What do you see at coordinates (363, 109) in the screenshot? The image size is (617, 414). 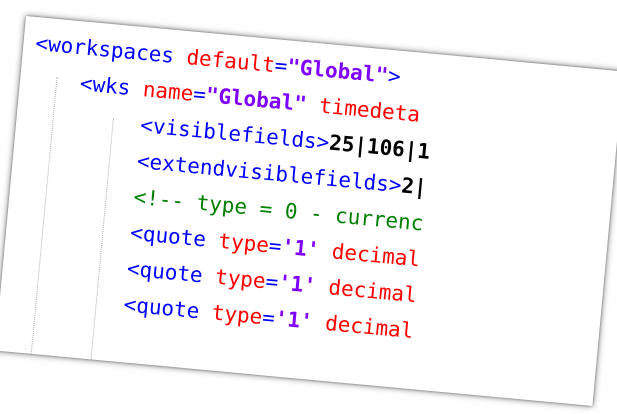 I see `xml-attribute-token: timedeta` at bounding box center [363, 109].